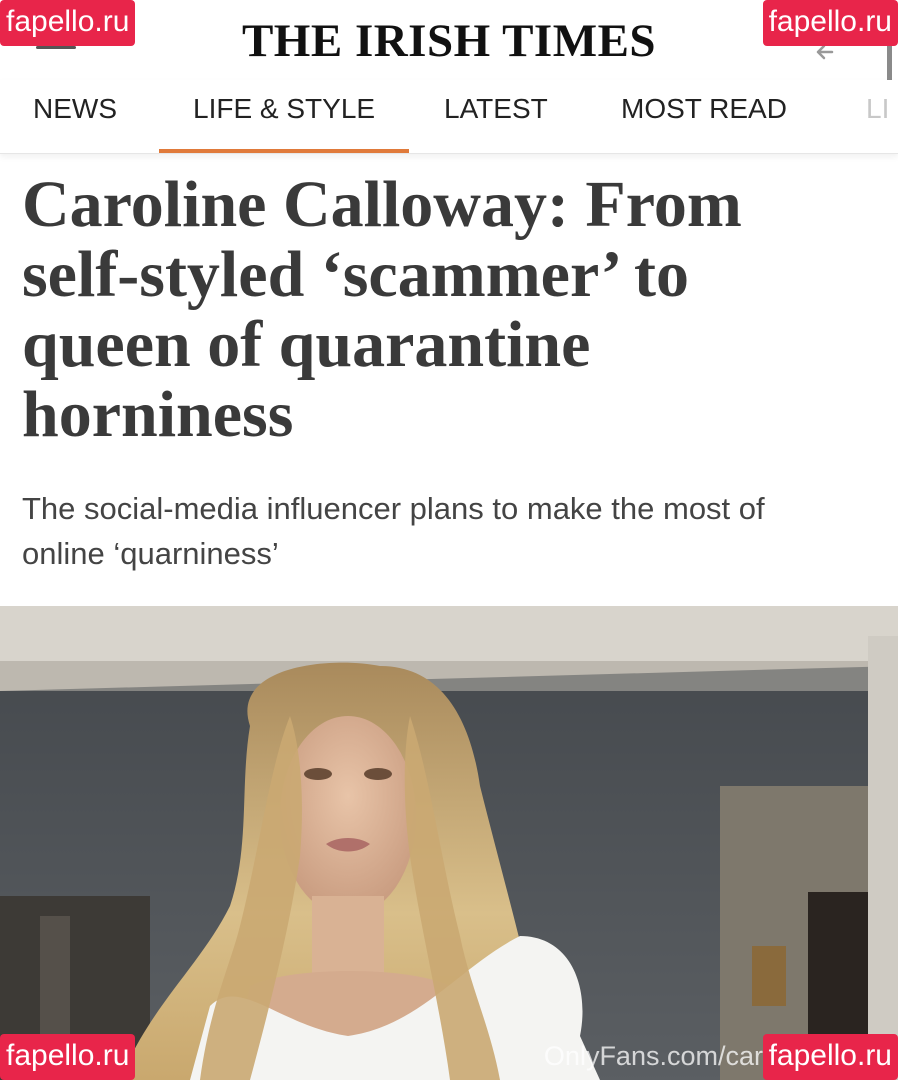 The width and height of the screenshot is (898, 1080). I want to click on photo-credit: OnlyFans.com/caro, so click(660, 1056).